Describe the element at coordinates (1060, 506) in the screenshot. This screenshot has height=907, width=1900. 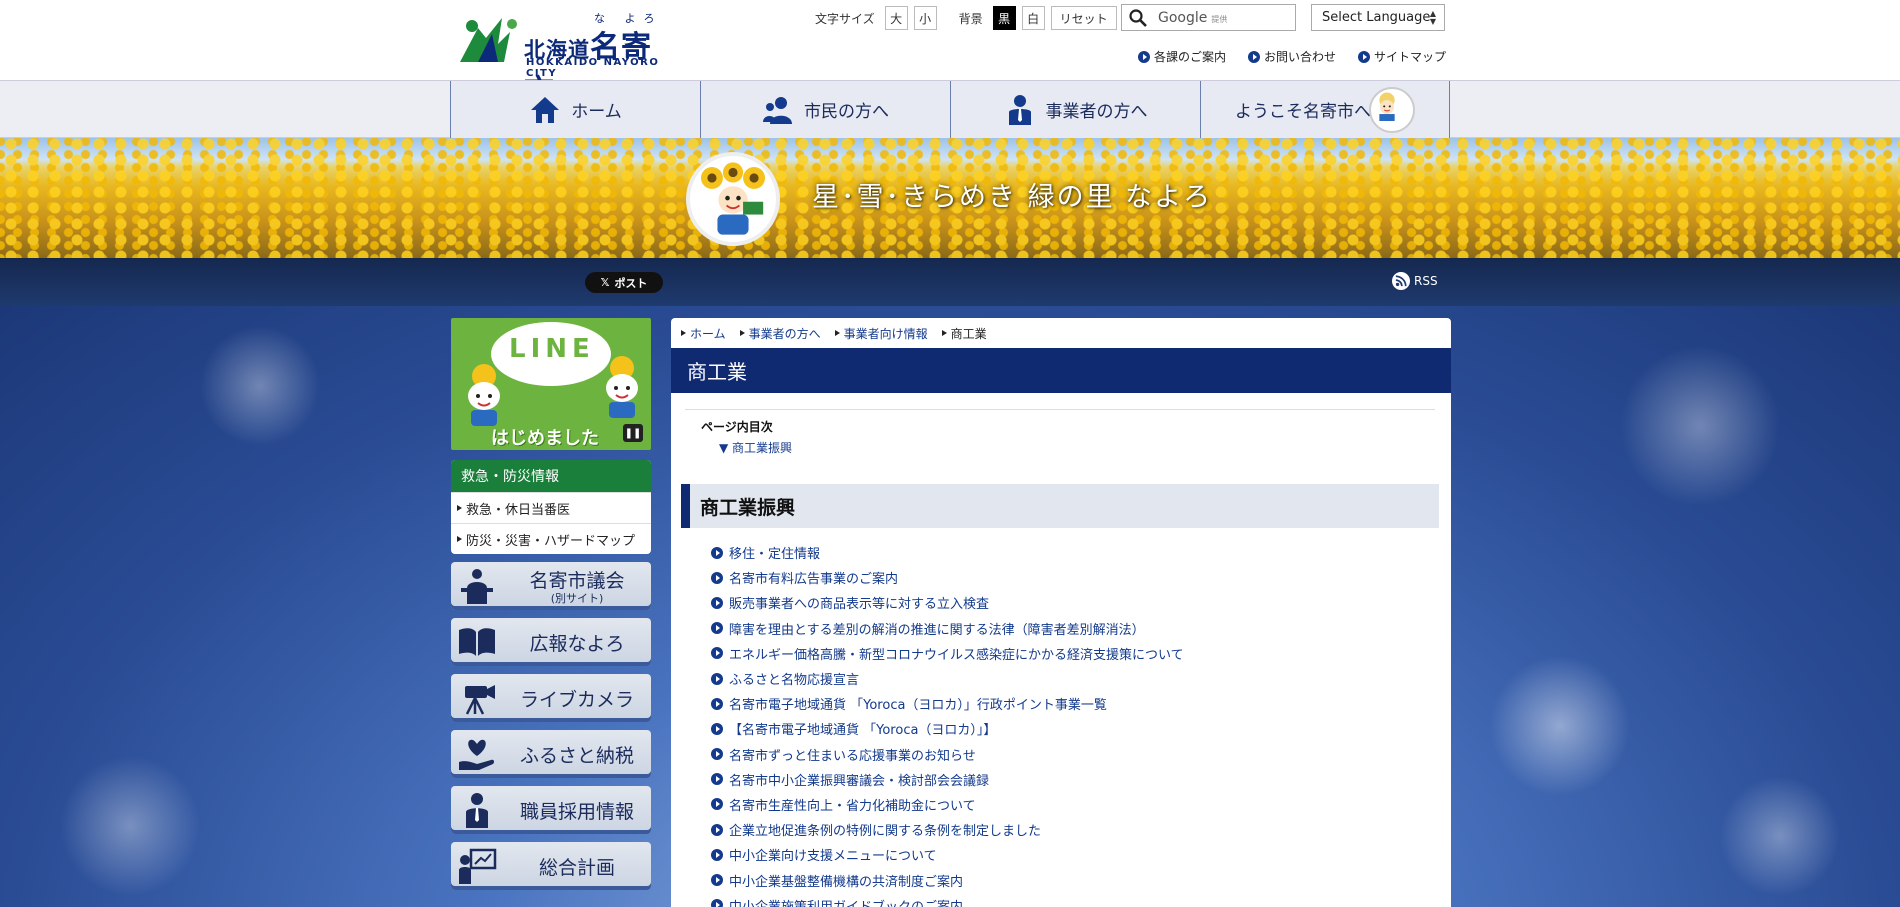
I see `section-heading: 商工業振興` at that location.